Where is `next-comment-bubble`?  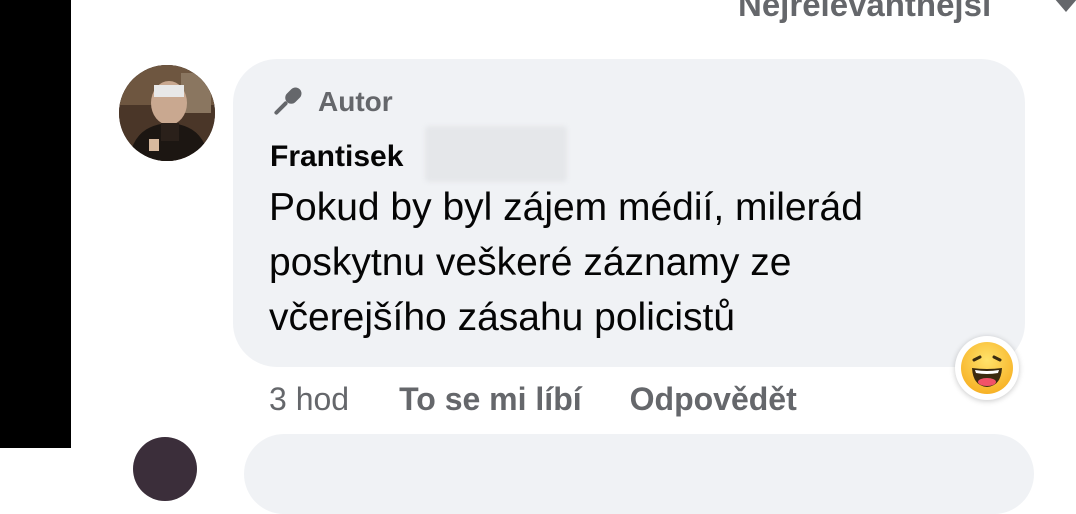
next-comment-bubble is located at coordinates (639, 474).